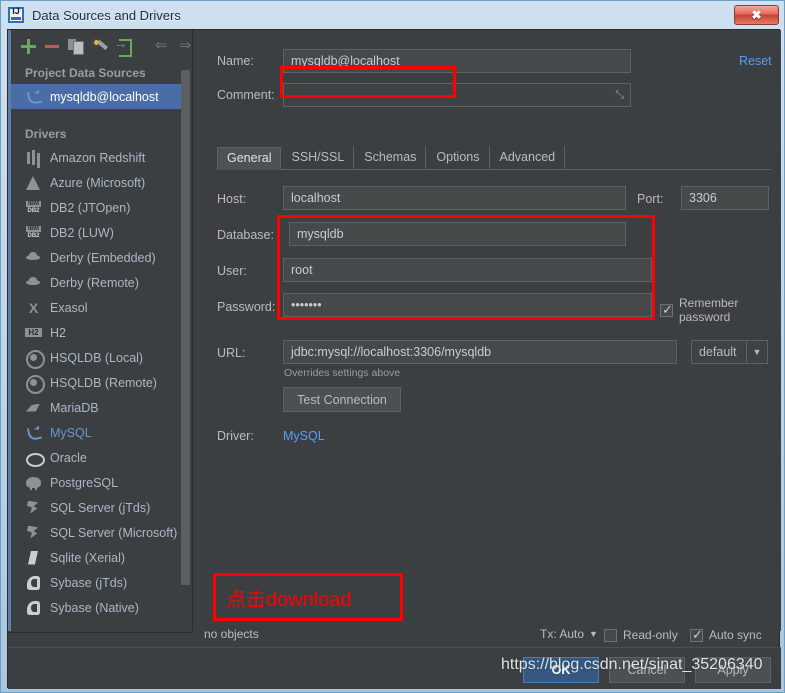  What do you see at coordinates (69, 307) in the screenshot?
I see `driver-label: Exasol` at bounding box center [69, 307].